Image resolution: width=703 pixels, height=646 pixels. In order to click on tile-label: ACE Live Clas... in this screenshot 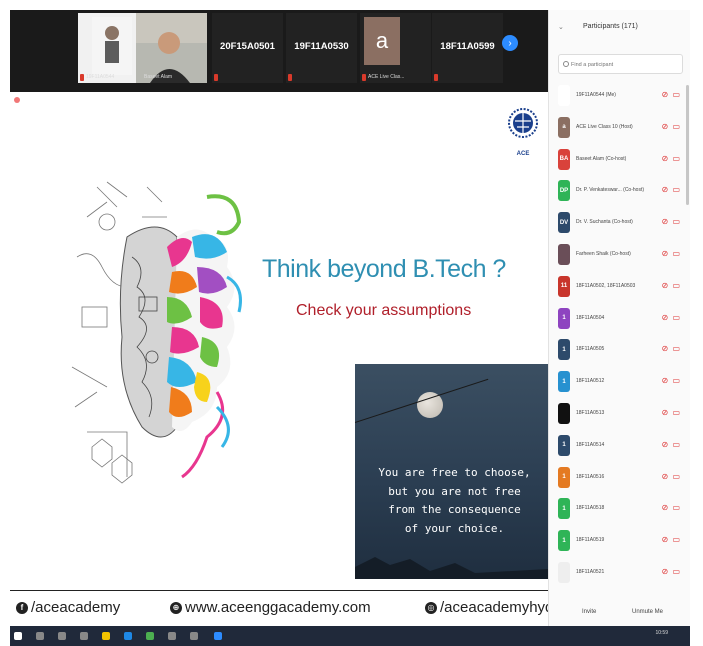, I will do `click(386, 77)`.